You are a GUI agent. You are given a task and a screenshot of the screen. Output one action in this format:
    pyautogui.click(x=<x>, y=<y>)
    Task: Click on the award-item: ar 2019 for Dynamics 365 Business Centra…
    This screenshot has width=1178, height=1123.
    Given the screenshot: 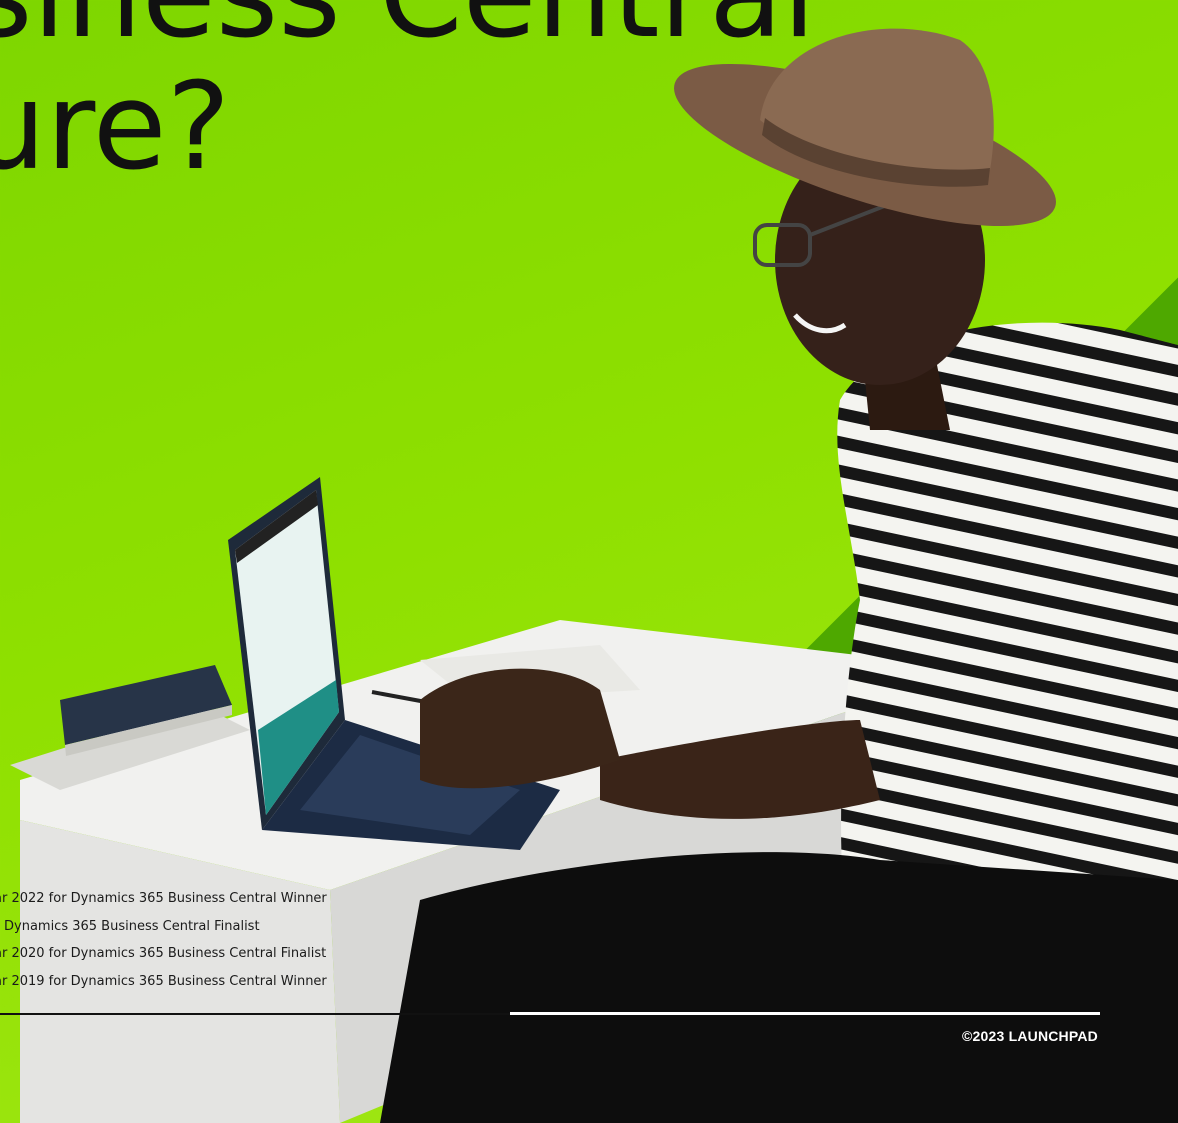 What is the action you would take?
    pyautogui.click(x=163, y=981)
    